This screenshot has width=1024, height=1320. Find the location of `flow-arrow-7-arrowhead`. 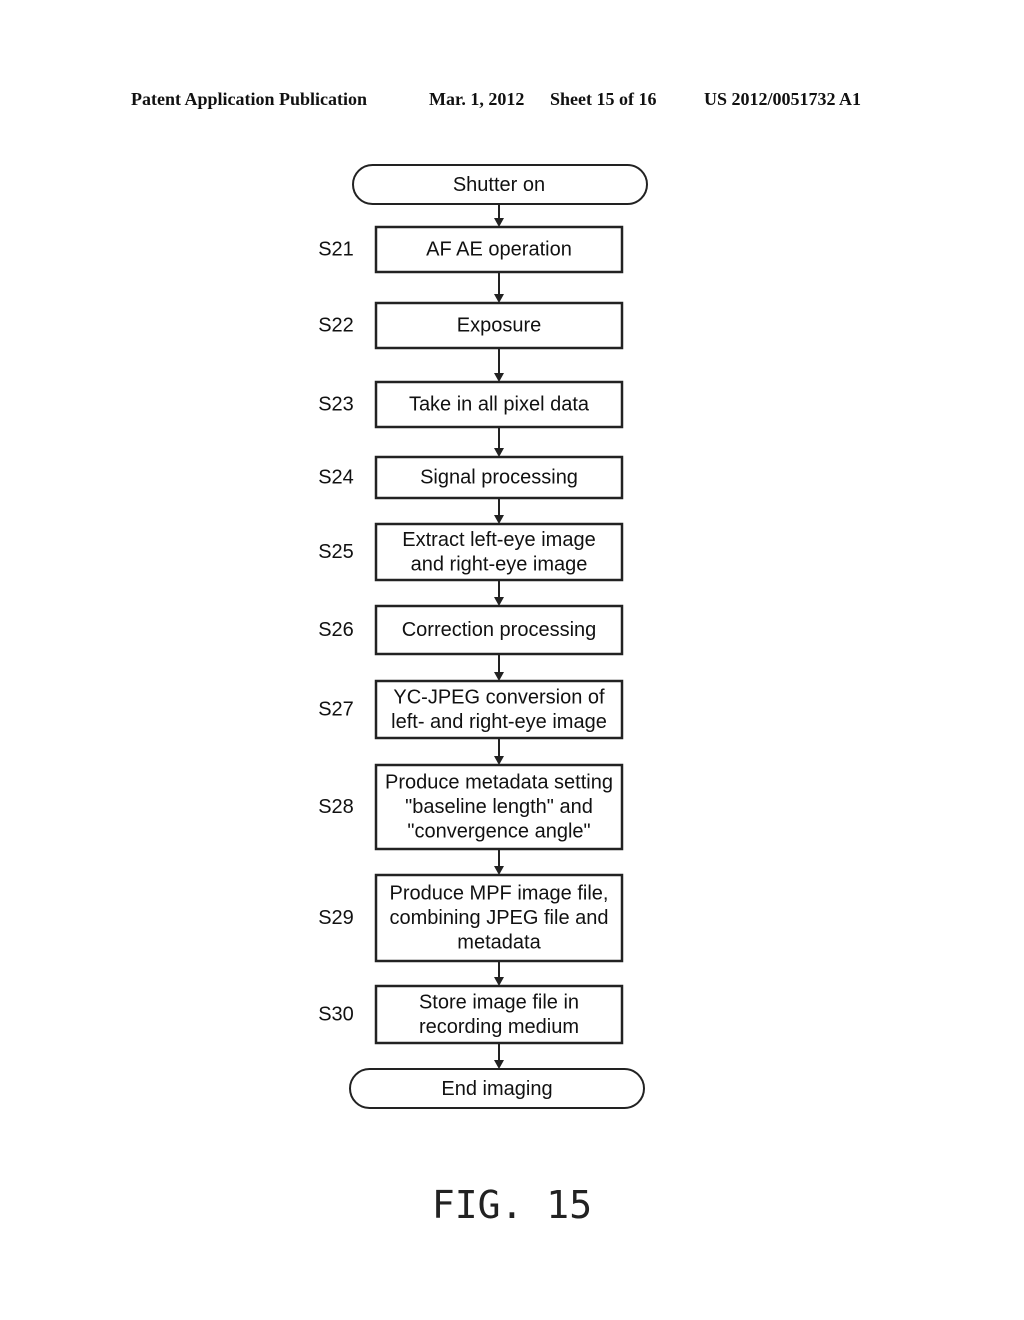

flow-arrow-7-arrowhead is located at coordinates (499, 760).